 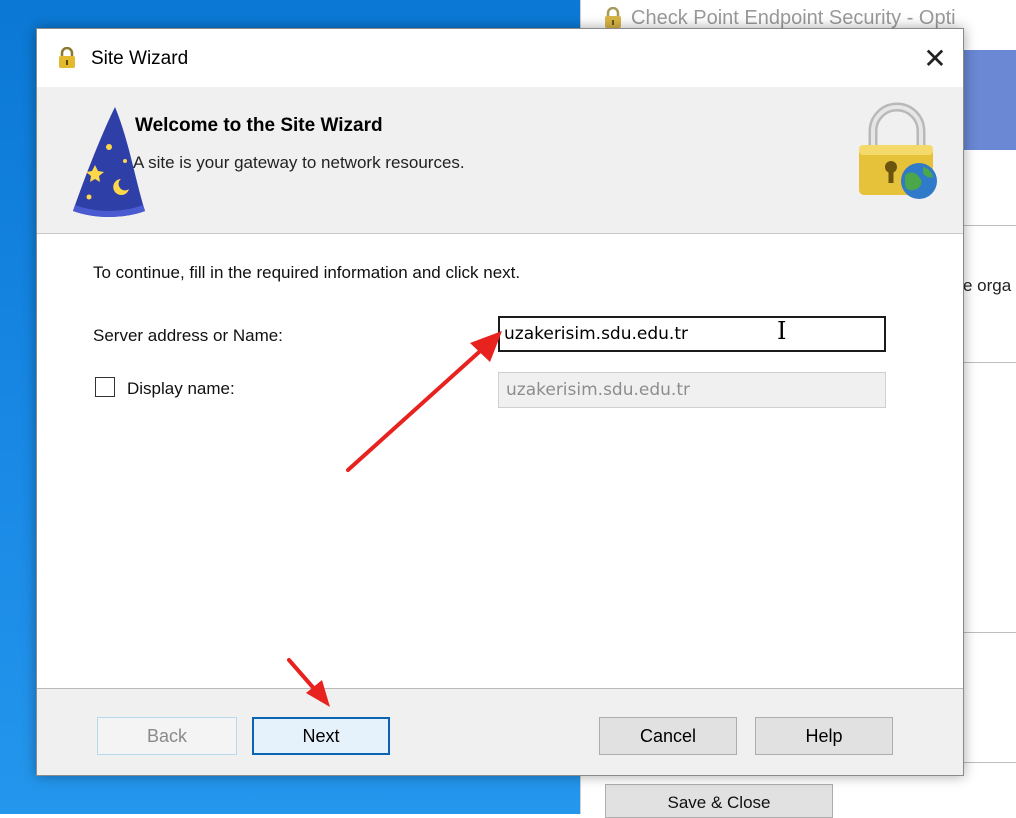 I want to click on wizard-footer: Back Next Cancel Help, so click(x=500, y=731).